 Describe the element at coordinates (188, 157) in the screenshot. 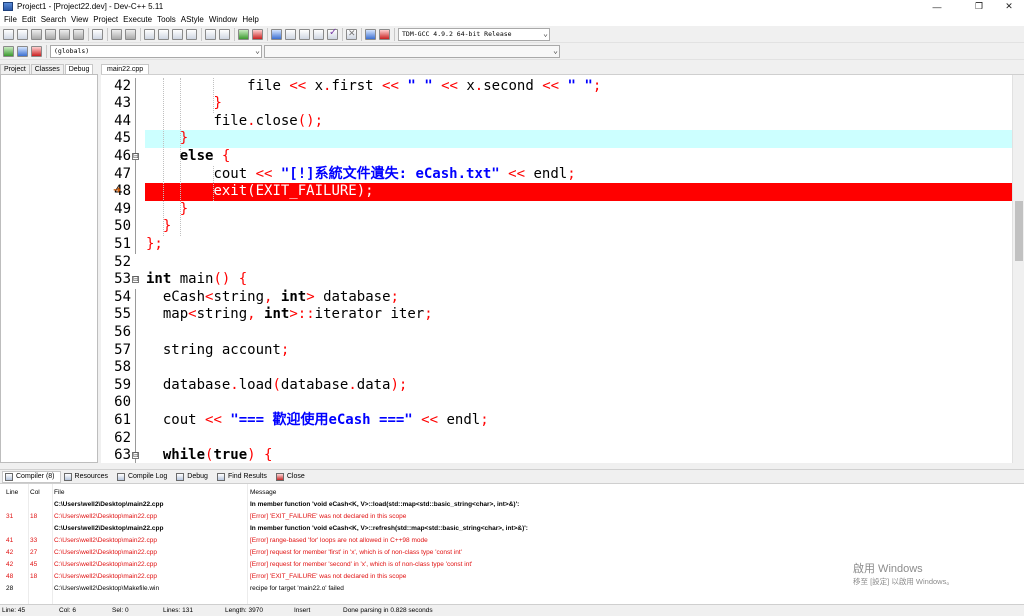

I see `code-line: else {` at that location.